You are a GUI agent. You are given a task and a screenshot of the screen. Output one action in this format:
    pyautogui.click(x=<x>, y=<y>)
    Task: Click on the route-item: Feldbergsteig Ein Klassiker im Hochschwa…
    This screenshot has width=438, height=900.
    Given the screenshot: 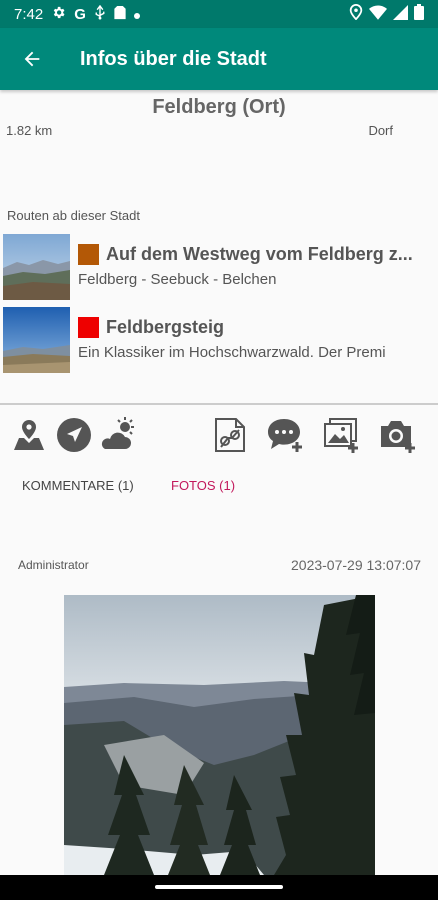 What is the action you would take?
    pyautogui.click(x=219, y=340)
    